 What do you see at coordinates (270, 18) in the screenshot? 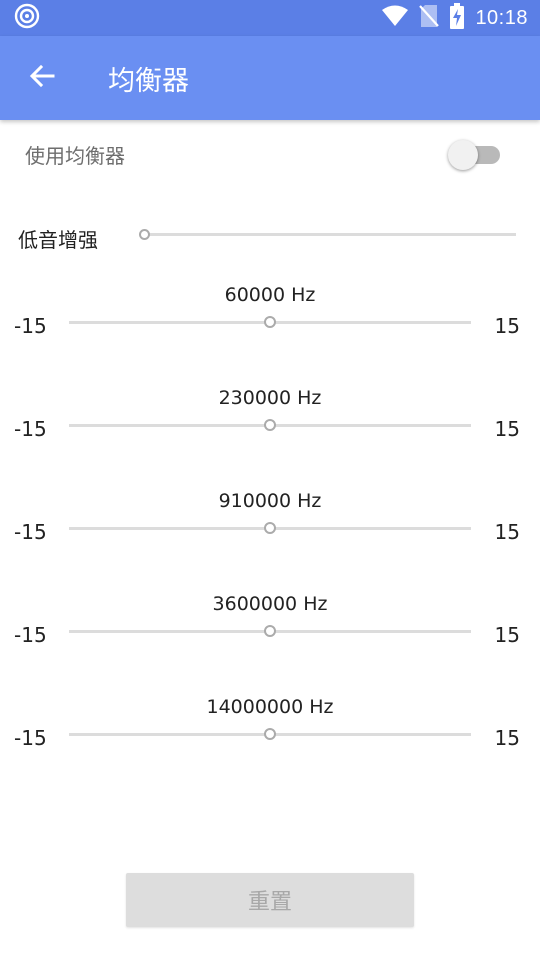
I see `status-bar: 10:18` at bounding box center [270, 18].